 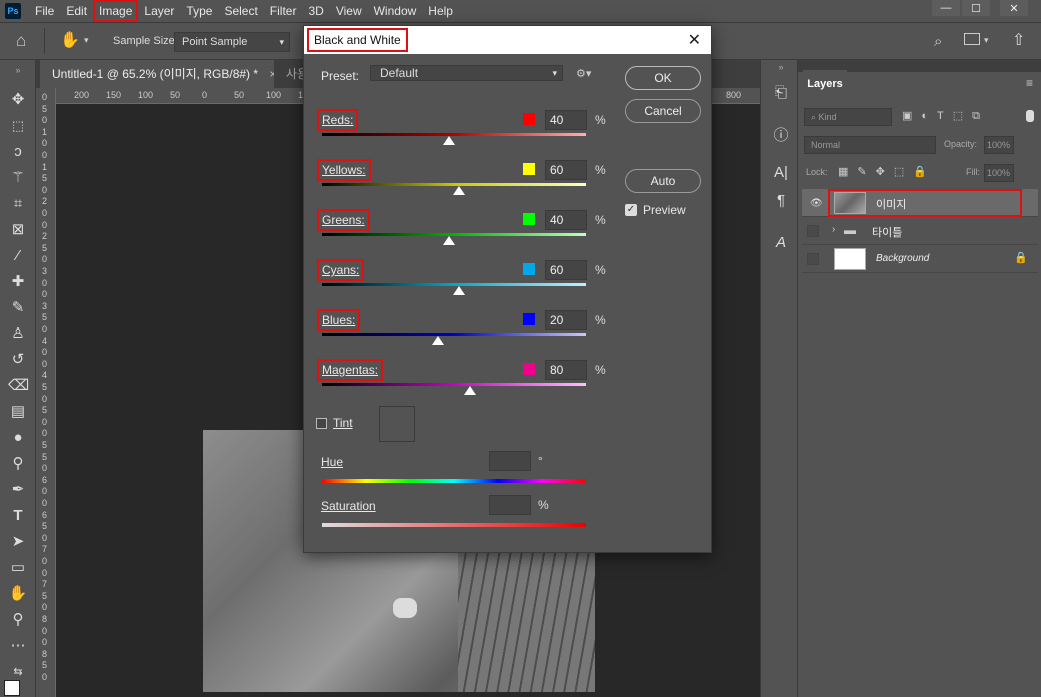 I want to click on cyans-slider-thumb, so click(x=459, y=290).